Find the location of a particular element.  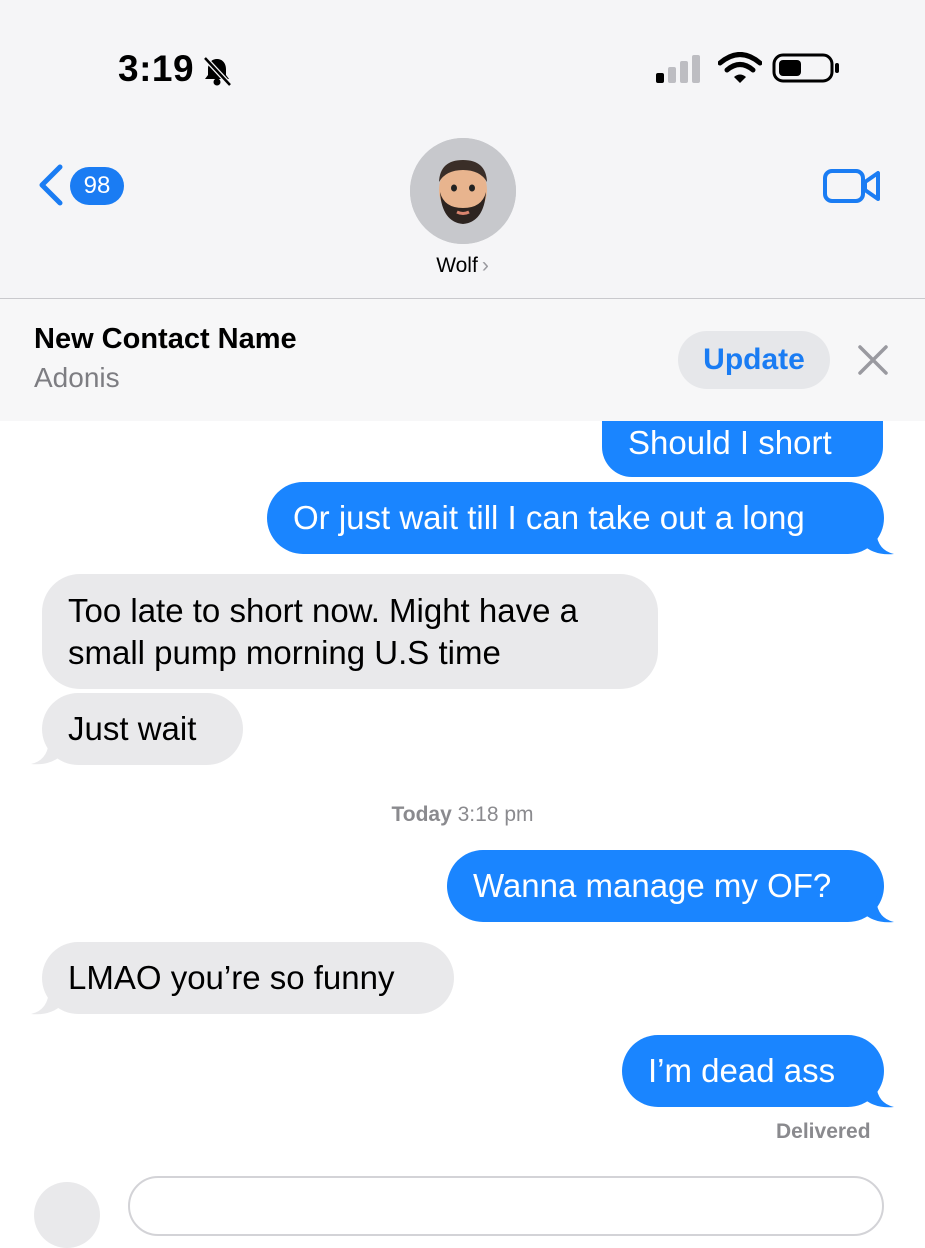

message-text: LMAO you’re so funny is located at coordinates (231, 977).